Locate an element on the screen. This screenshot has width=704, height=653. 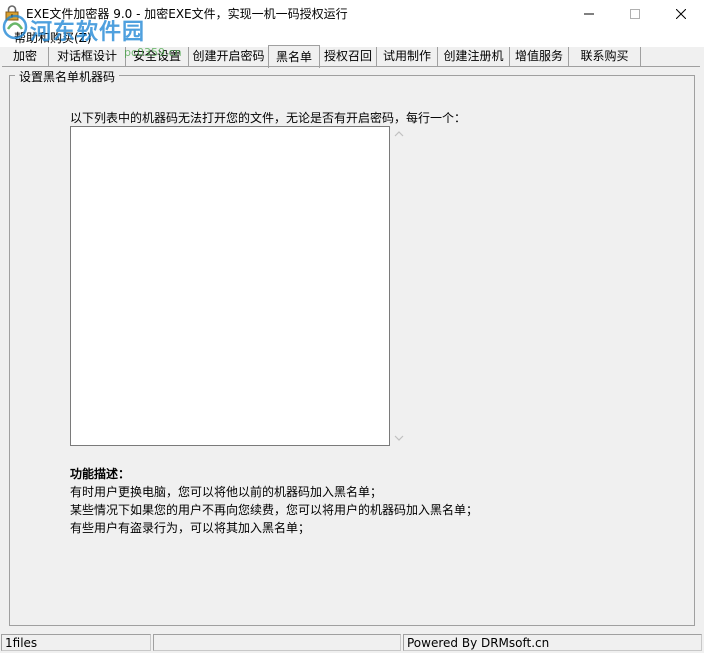
tab-value-added-services: 增值服务 is located at coordinates (539, 56).